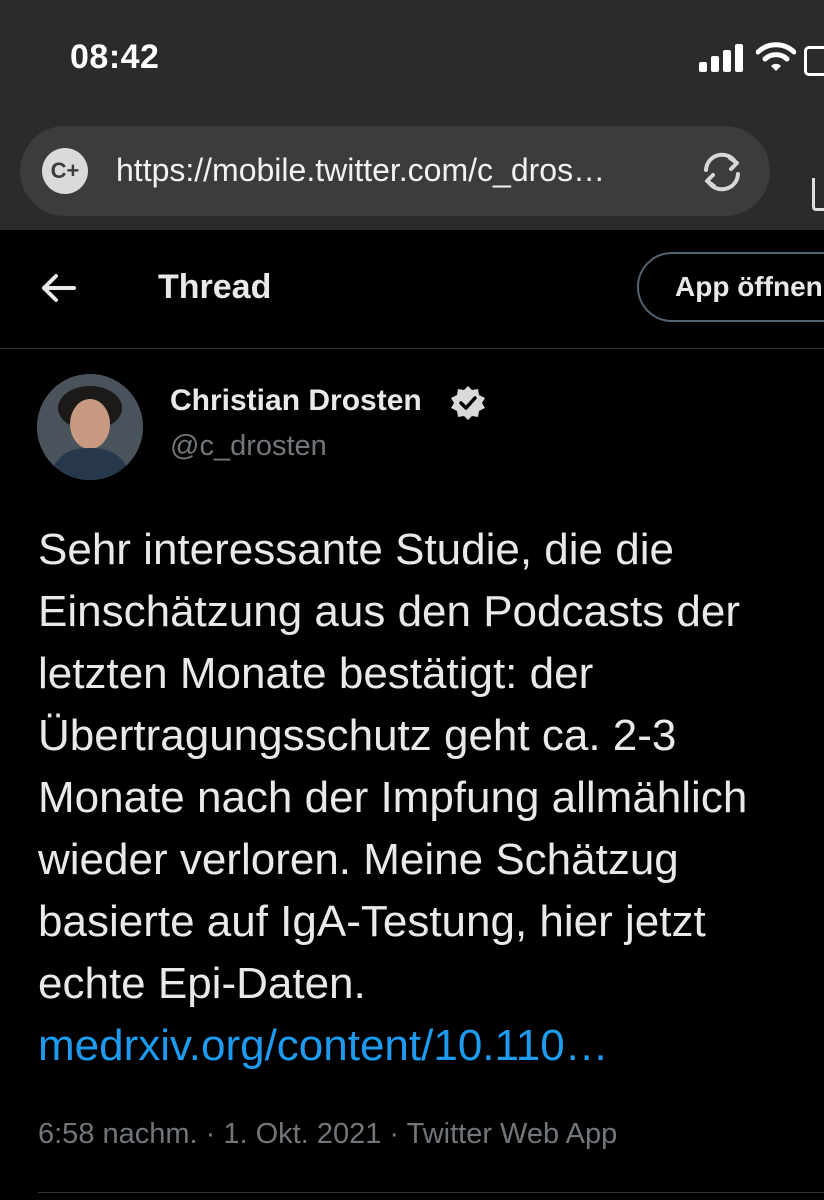 Image resolution: width=824 pixels, height=1200 pixels. I want to click on verified-badge-icon, so click(468, 403).